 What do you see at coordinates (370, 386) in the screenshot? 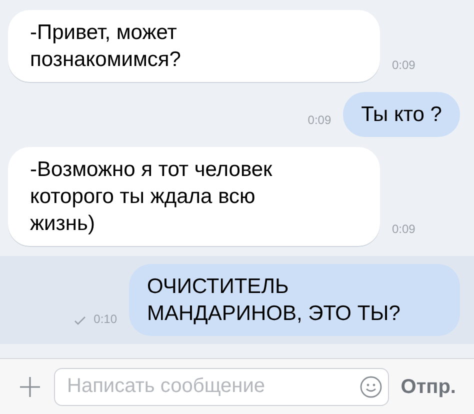
I see `smiley-icon` at bounding box center [370, 386].